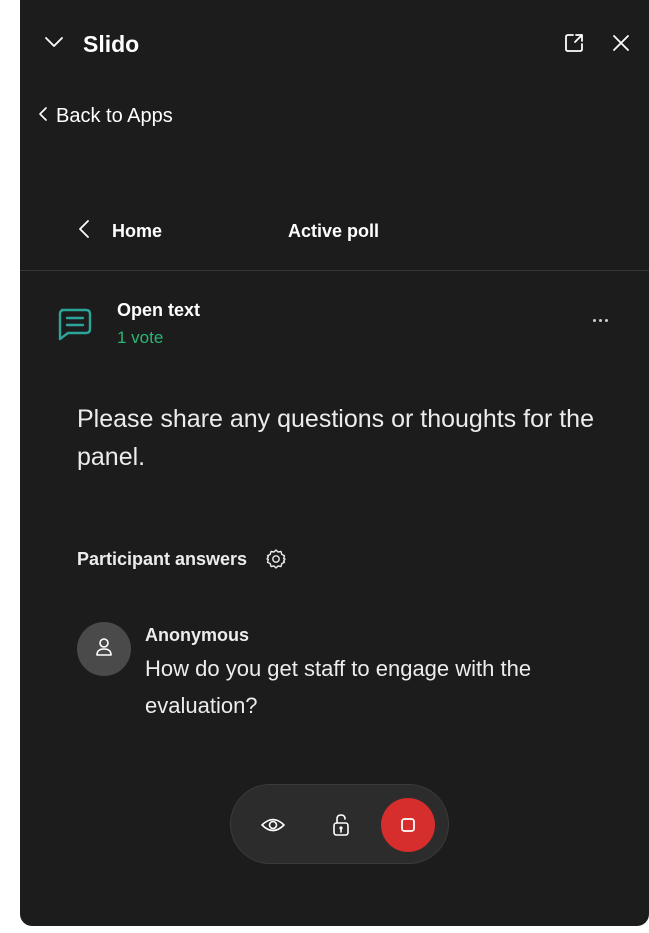  I want to click on participant-answers-header: Participant answers, so click(182, 559).